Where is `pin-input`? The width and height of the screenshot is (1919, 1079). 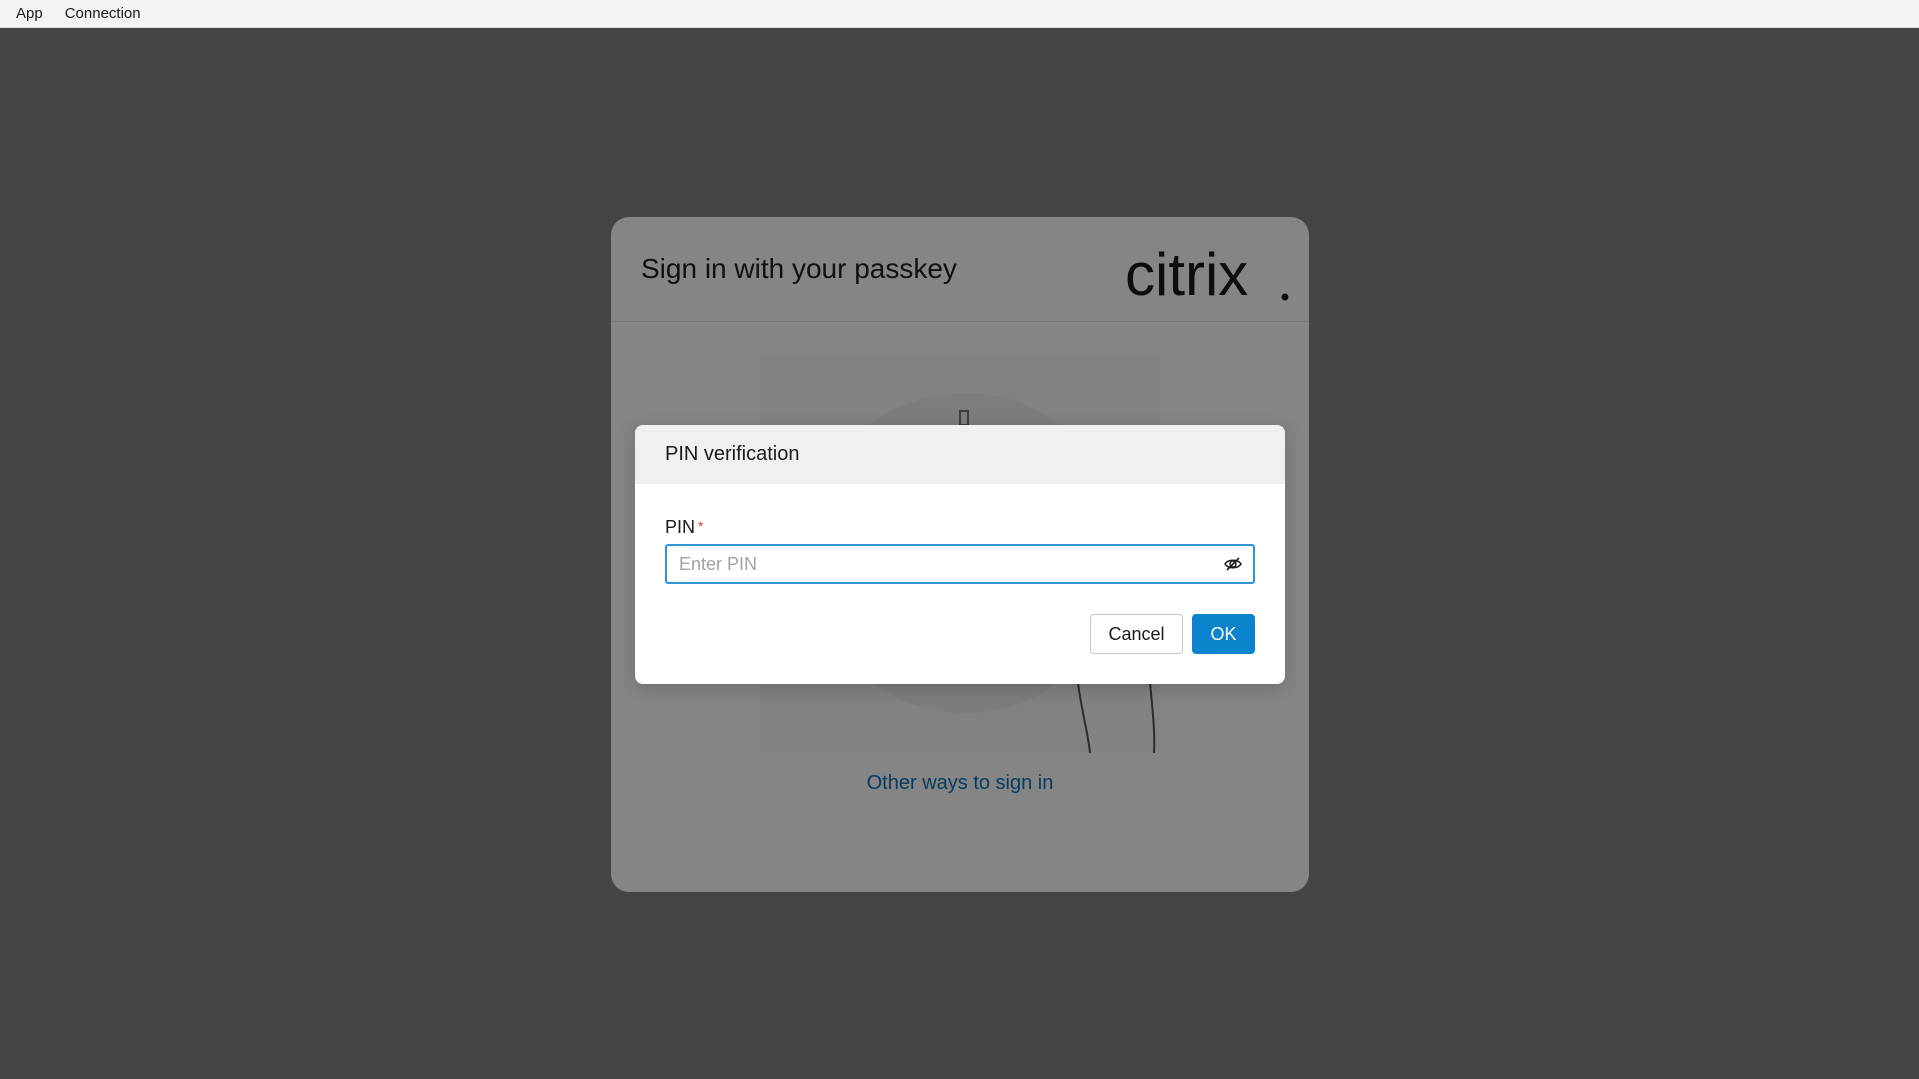
pin-input is located at coordinates (949, 564).